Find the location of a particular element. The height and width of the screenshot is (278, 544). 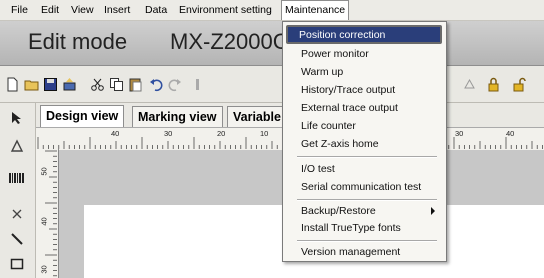

tab-design-view: Design view is located at coordinates (82, 116).